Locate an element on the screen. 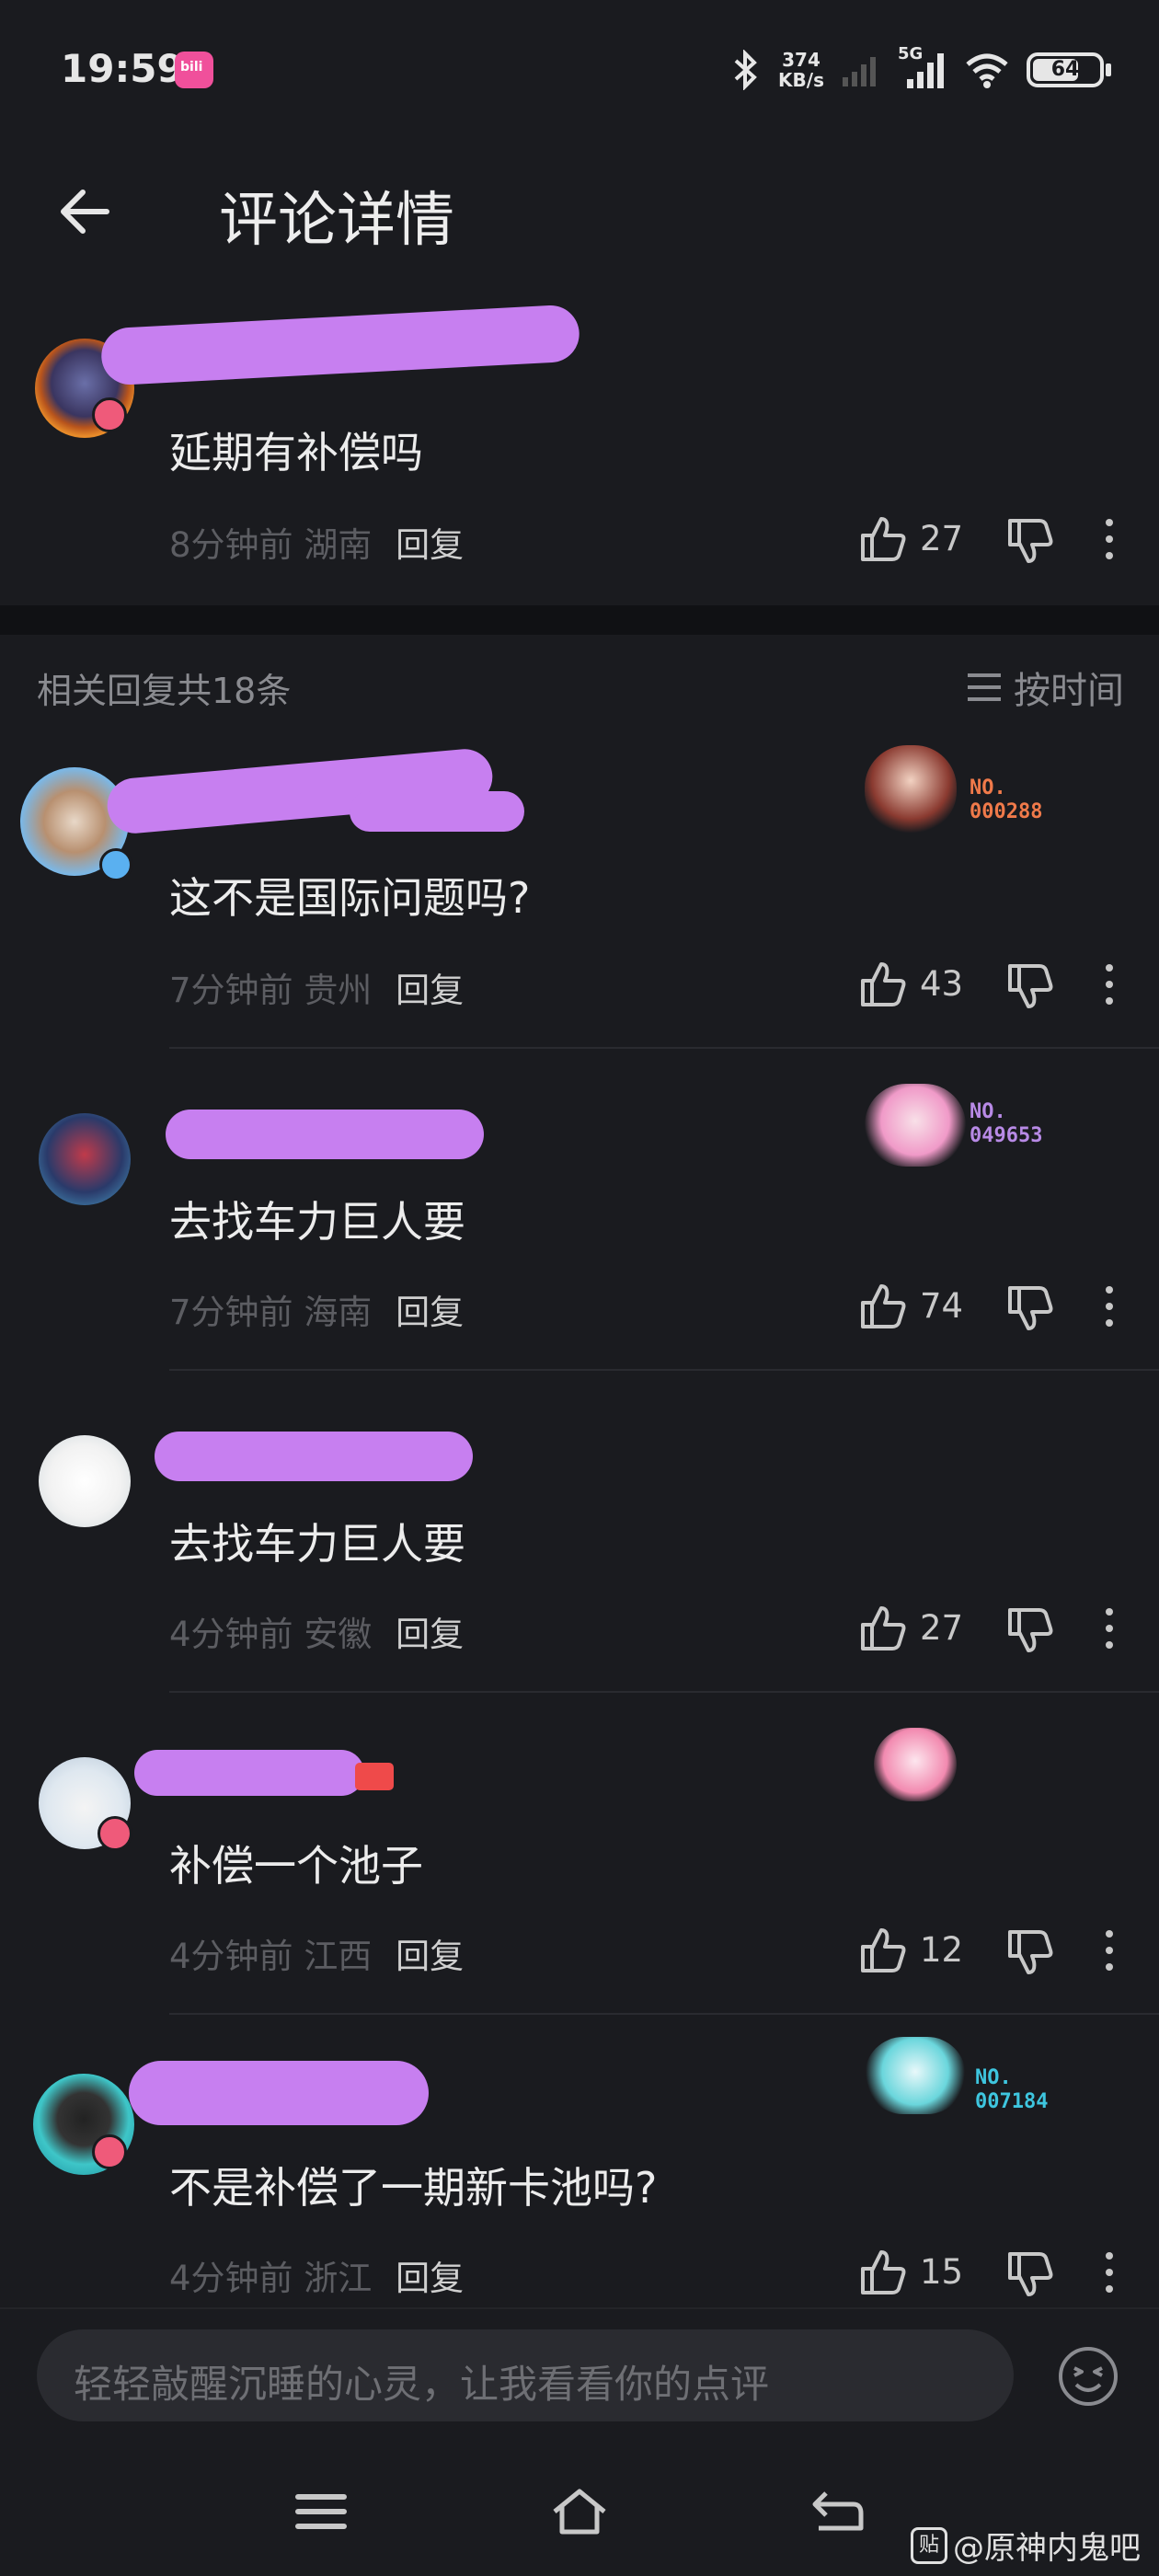 This screenshot has height=2576, width=1159. list-item: NO. 049653 去找车力巨人要 7分钟前 海南 回复 74 is located at coordinates (579, 1210).